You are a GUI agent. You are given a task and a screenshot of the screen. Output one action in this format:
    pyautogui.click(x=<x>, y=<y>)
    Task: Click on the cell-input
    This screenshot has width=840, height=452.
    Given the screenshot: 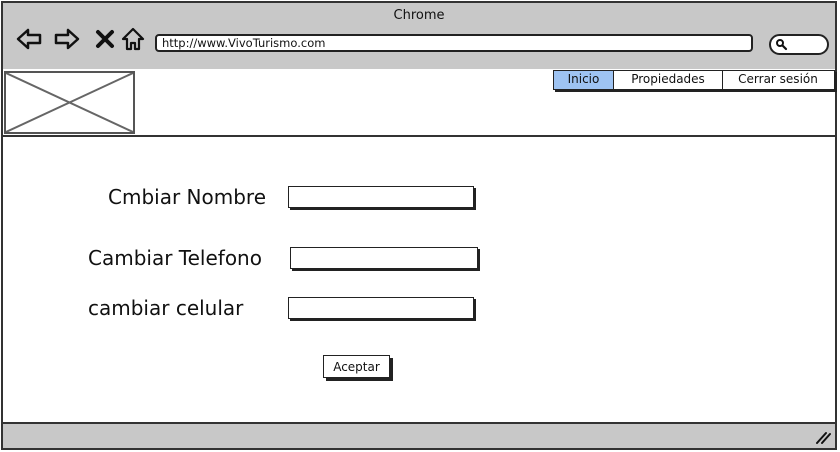 What is the action you would take?
    pyautogui.click(x=381, y=308)
    